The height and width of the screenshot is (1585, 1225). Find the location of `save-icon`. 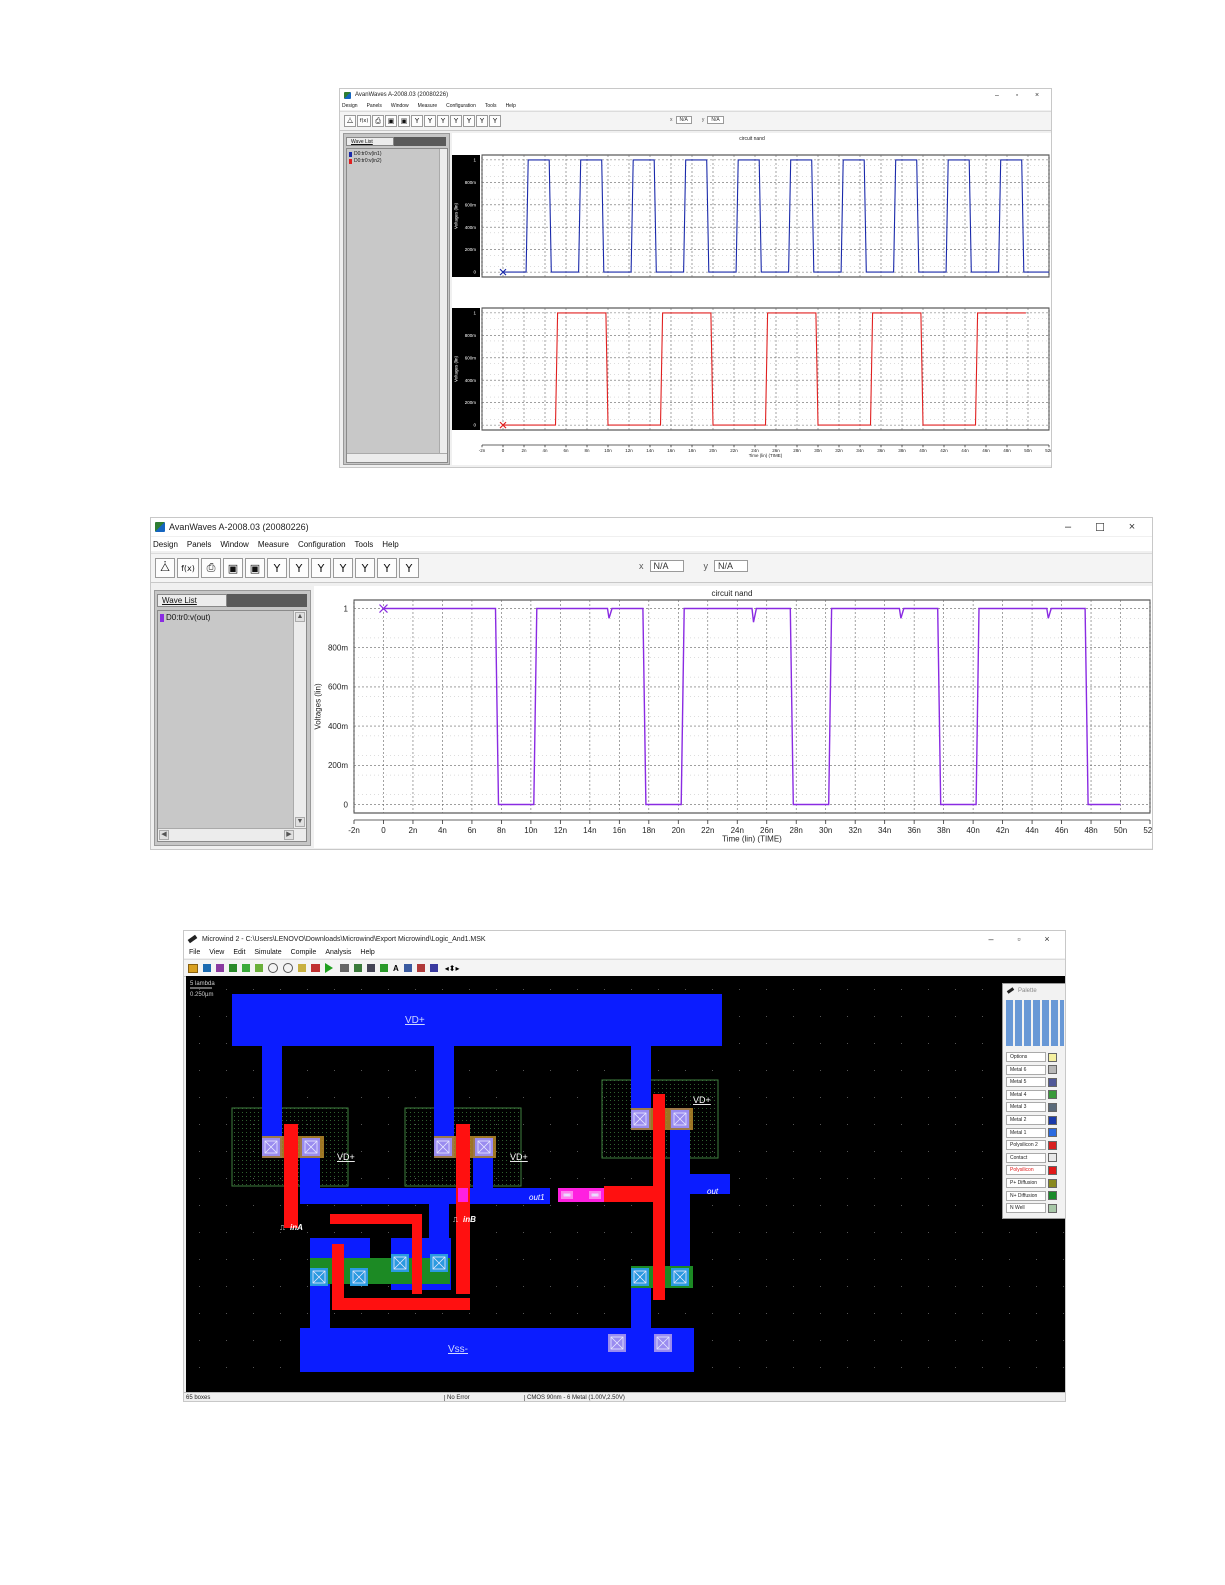

save-icon is located at coordinates (207, 968).